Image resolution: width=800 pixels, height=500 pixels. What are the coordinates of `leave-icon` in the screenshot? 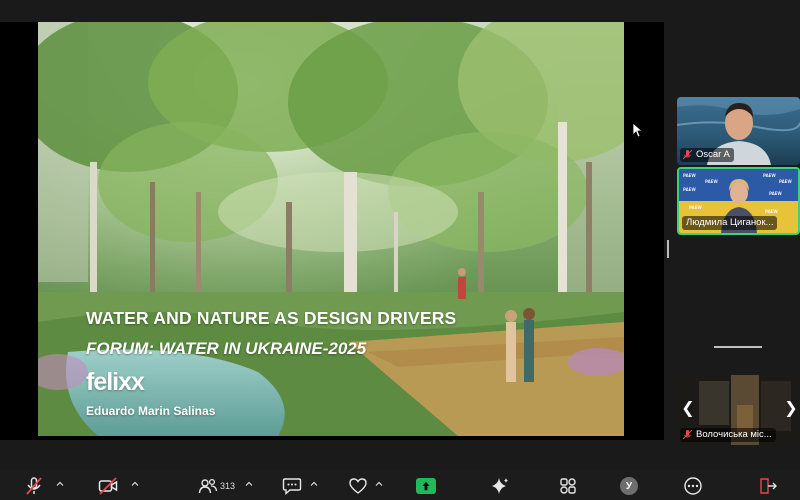 It's located at (768, 486).